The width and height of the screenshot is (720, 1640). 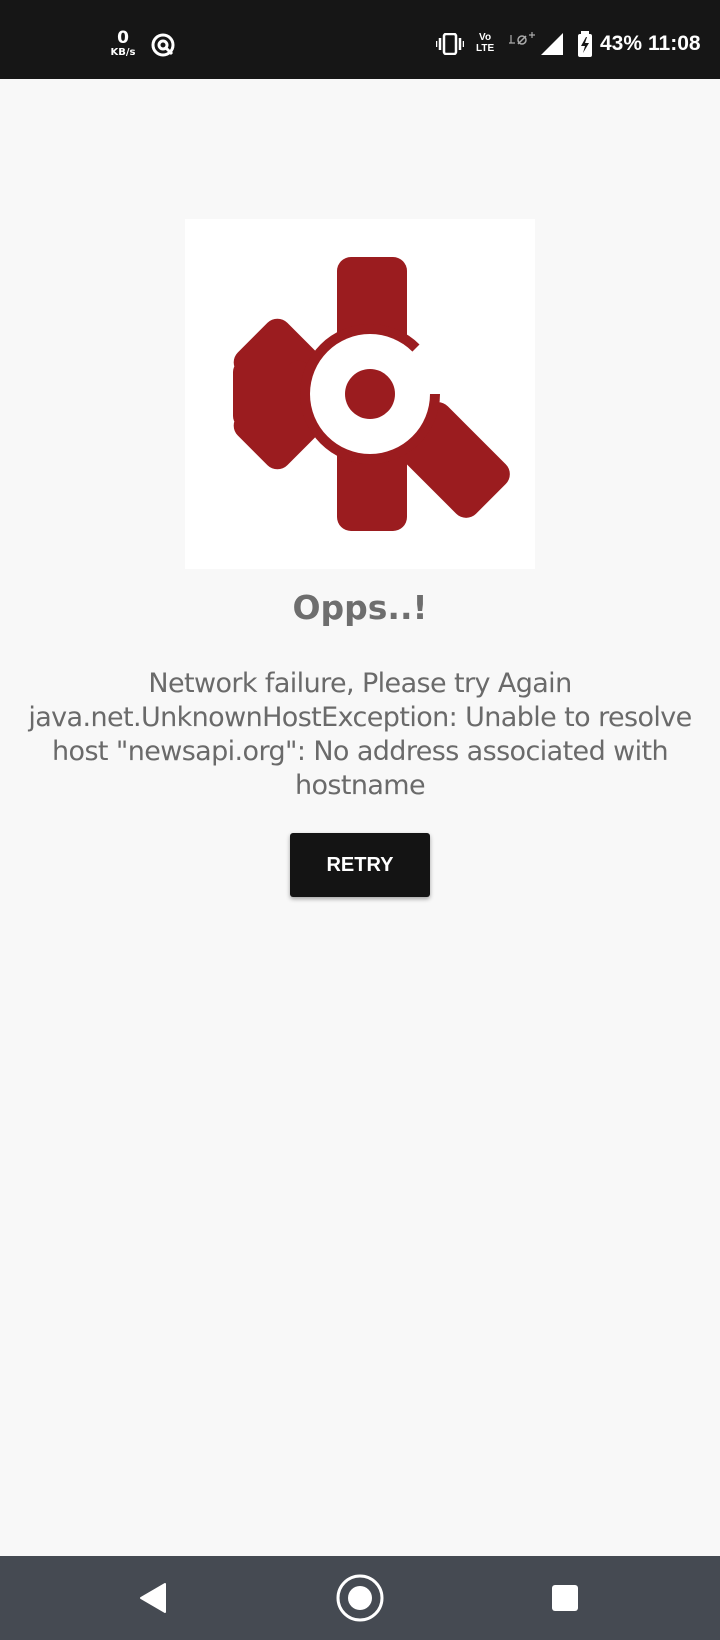 I want to click on back-button, so click(x=153, y=1598).